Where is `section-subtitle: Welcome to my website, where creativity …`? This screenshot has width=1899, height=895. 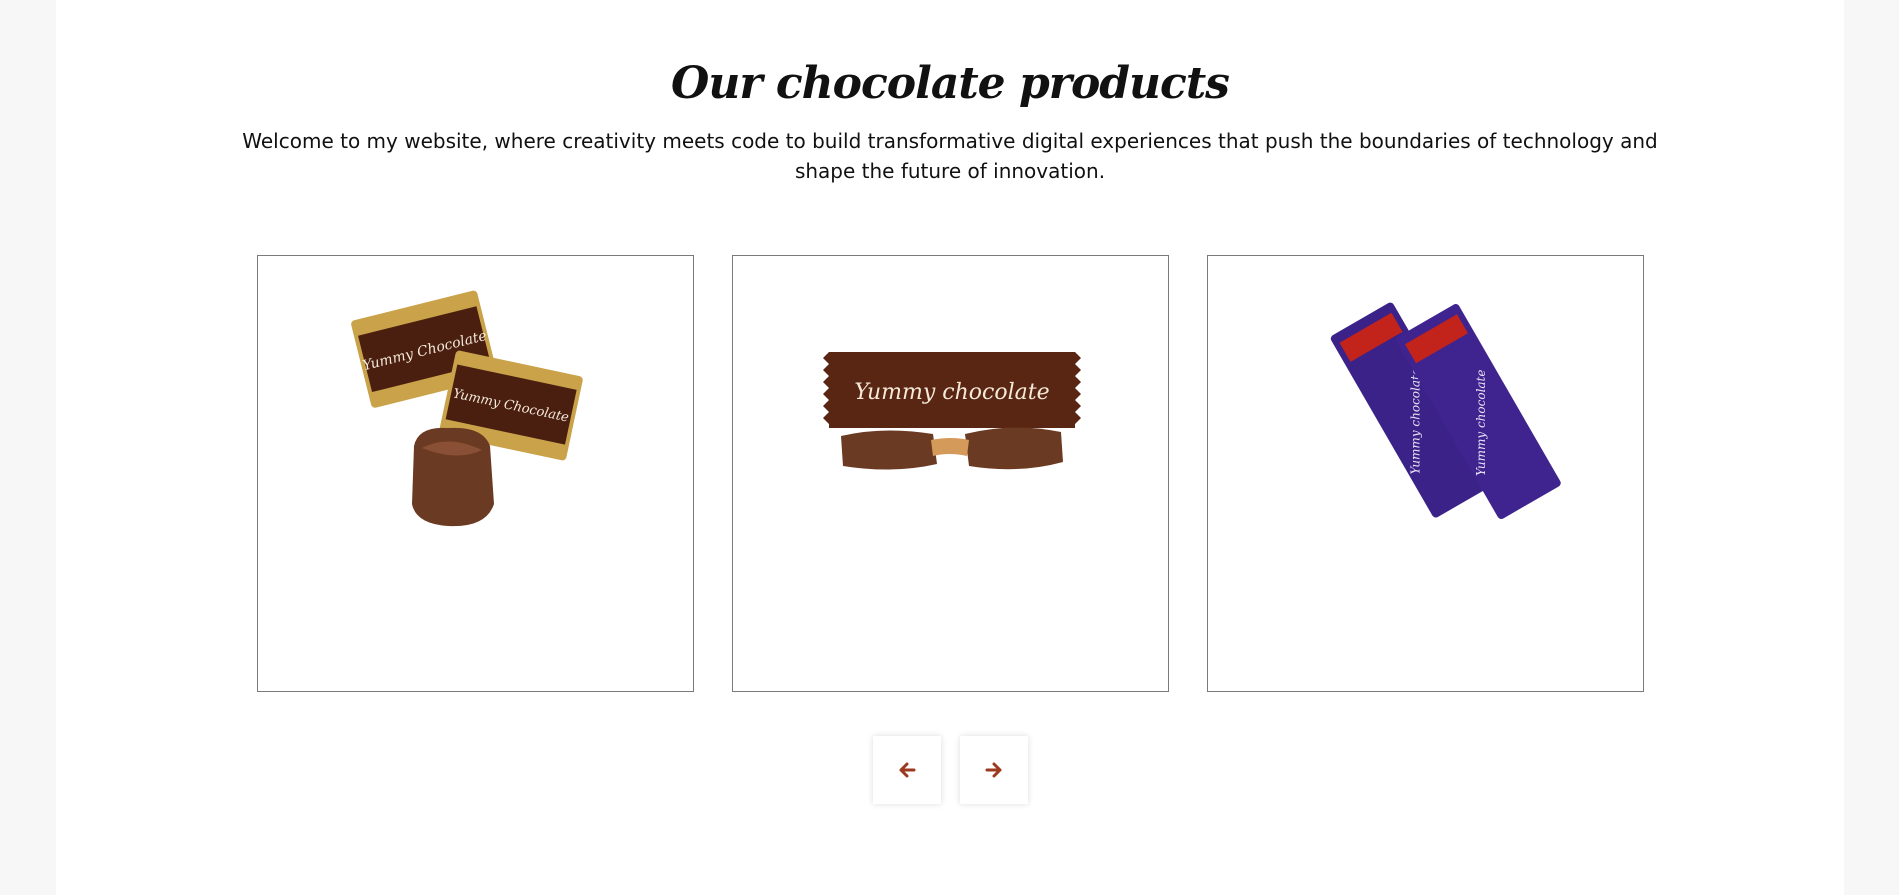 section-subtitle: Welcome to my website, where creativity … is located at coordinates (950, 156).